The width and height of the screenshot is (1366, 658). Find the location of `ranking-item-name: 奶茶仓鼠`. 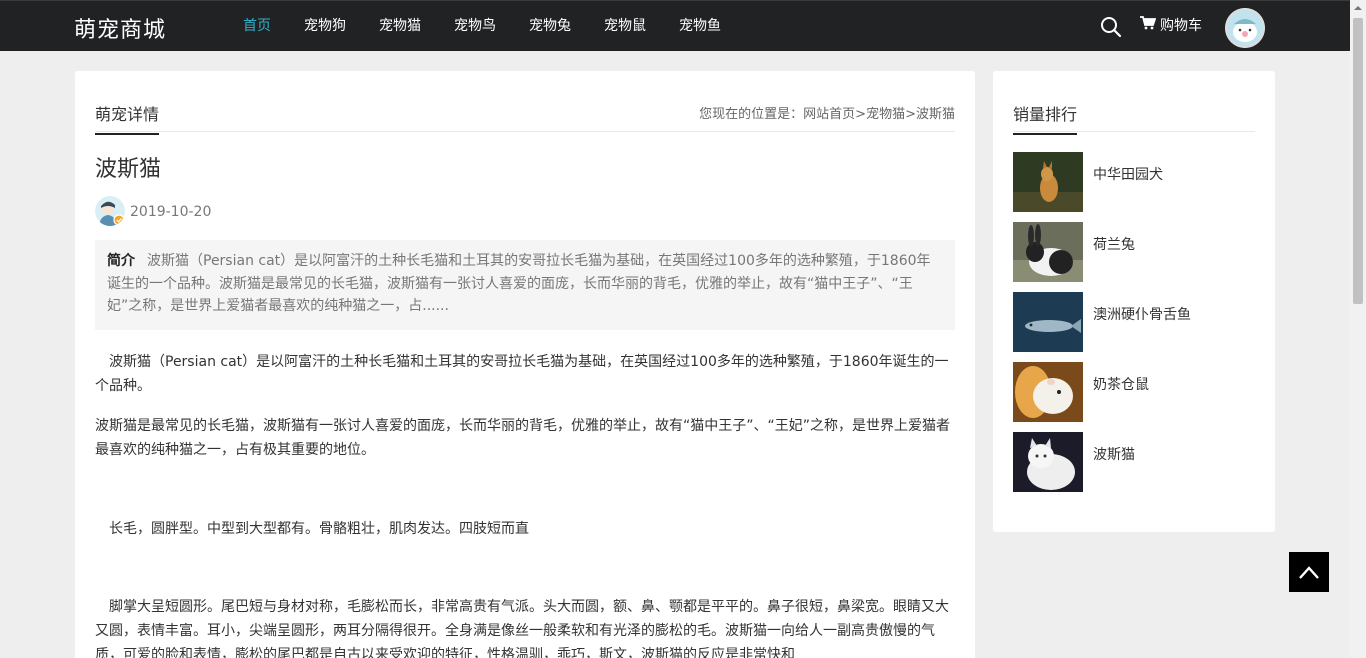

ranking-item-name: 奶茶仓鼠 is located at coordinates (1121, 384).